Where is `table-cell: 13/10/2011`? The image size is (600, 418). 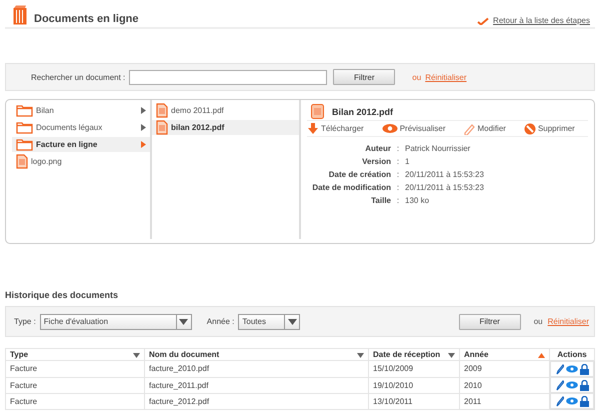
table-cell: 13/10/2011 is located at coordinates (414, 401).